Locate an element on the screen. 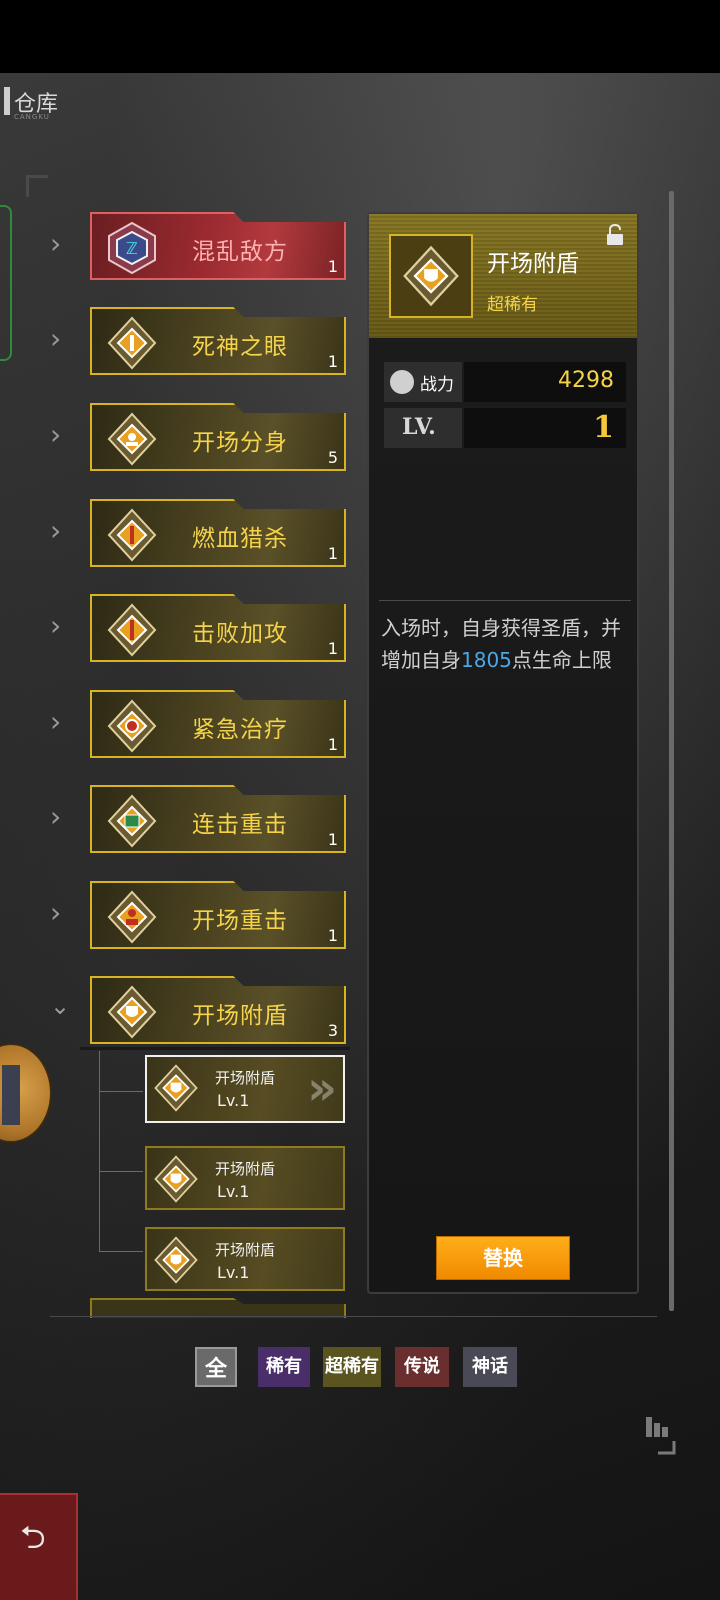  details-icon-frame is located at coordinates (431, 276).